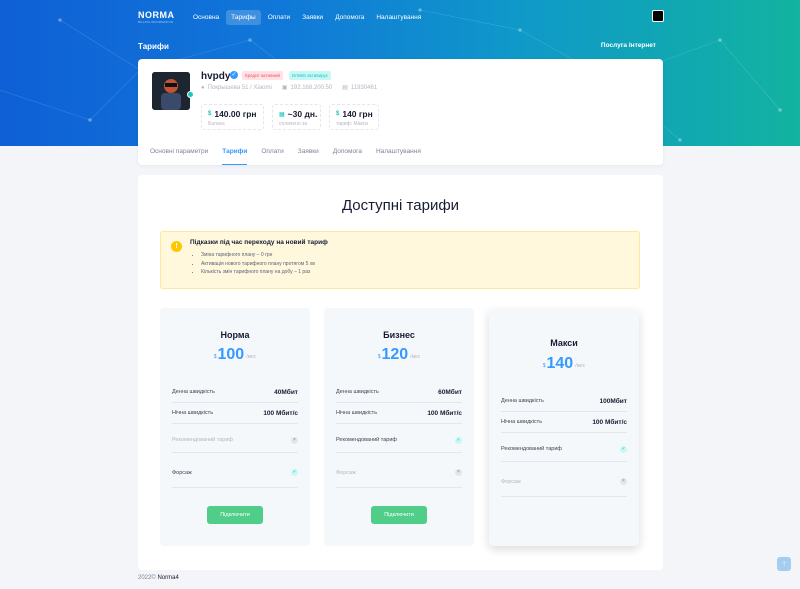  Describe the element at coordinates (258, 255) in the screenshot. I see `alert-item: Зміна тарифного плану – 0 грн` at that location.